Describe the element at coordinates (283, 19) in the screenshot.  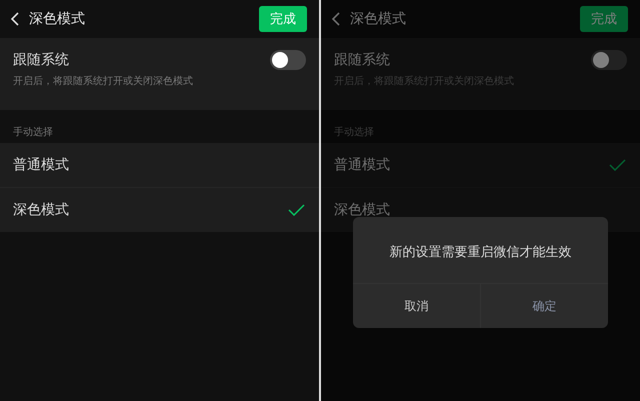
I see `done-button: 完成` at that location.